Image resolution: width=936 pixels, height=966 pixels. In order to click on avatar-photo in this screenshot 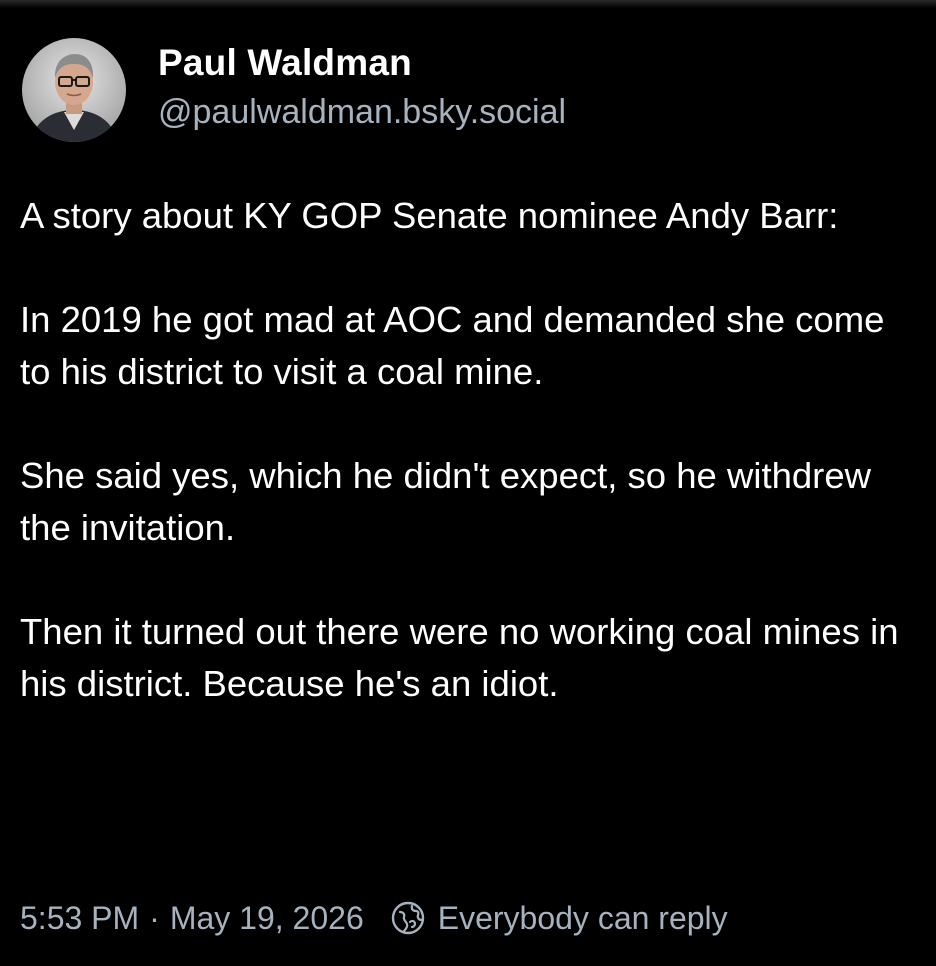, I will do `click(74, 90)`.